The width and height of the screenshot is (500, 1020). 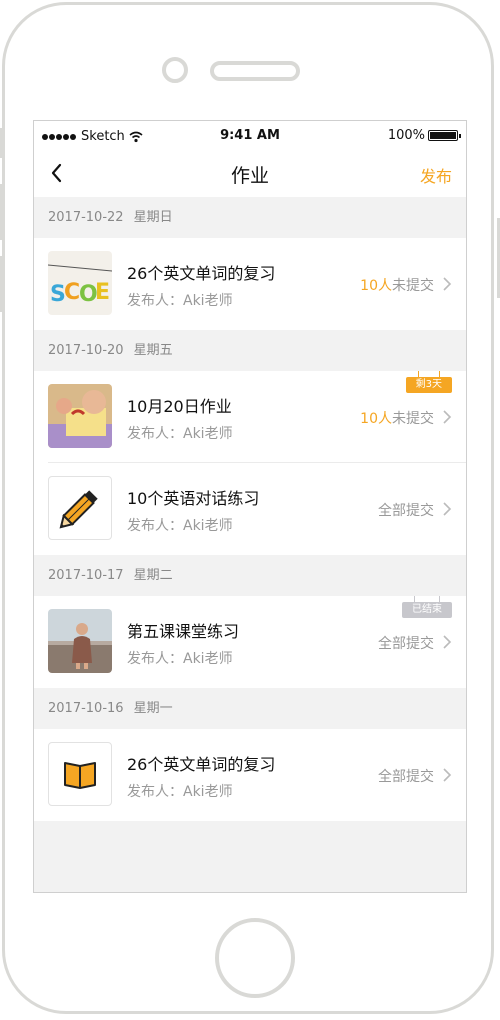 I want to click on homework-row: S C O E 26个英文单词的复习 发布人：Aki老师 10人未提交, so click(x=250, y=284).